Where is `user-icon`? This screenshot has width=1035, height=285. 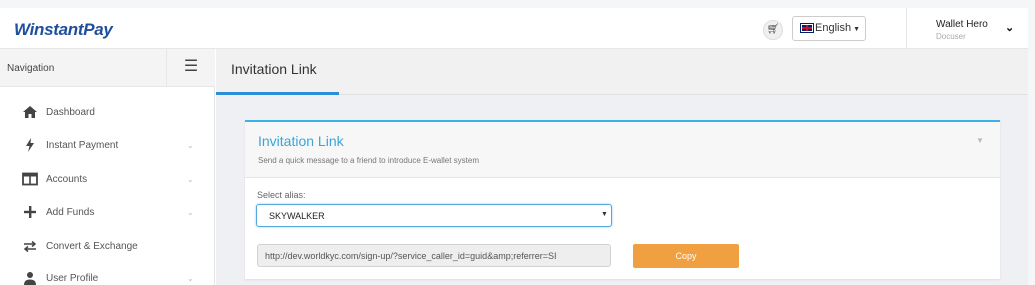 user-icon is located at coordinates (30, 278).